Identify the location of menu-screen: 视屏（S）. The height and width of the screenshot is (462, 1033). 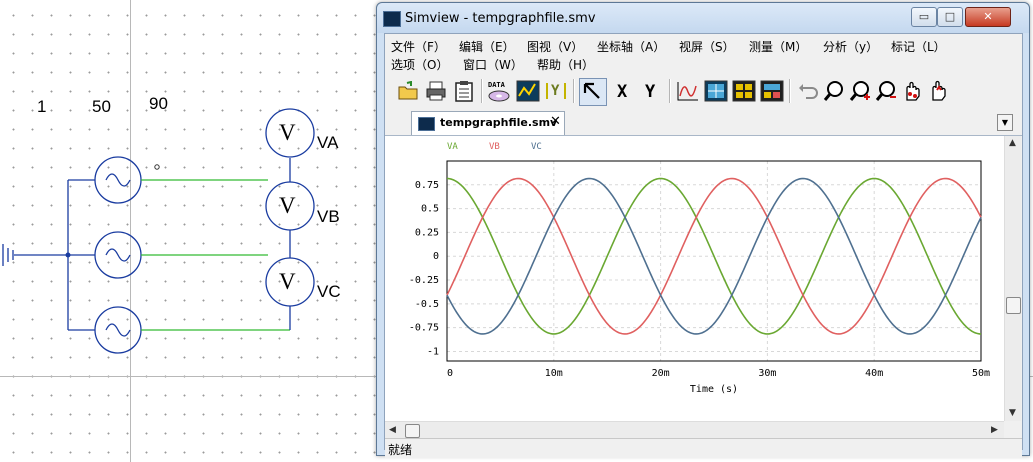
(707, 46).